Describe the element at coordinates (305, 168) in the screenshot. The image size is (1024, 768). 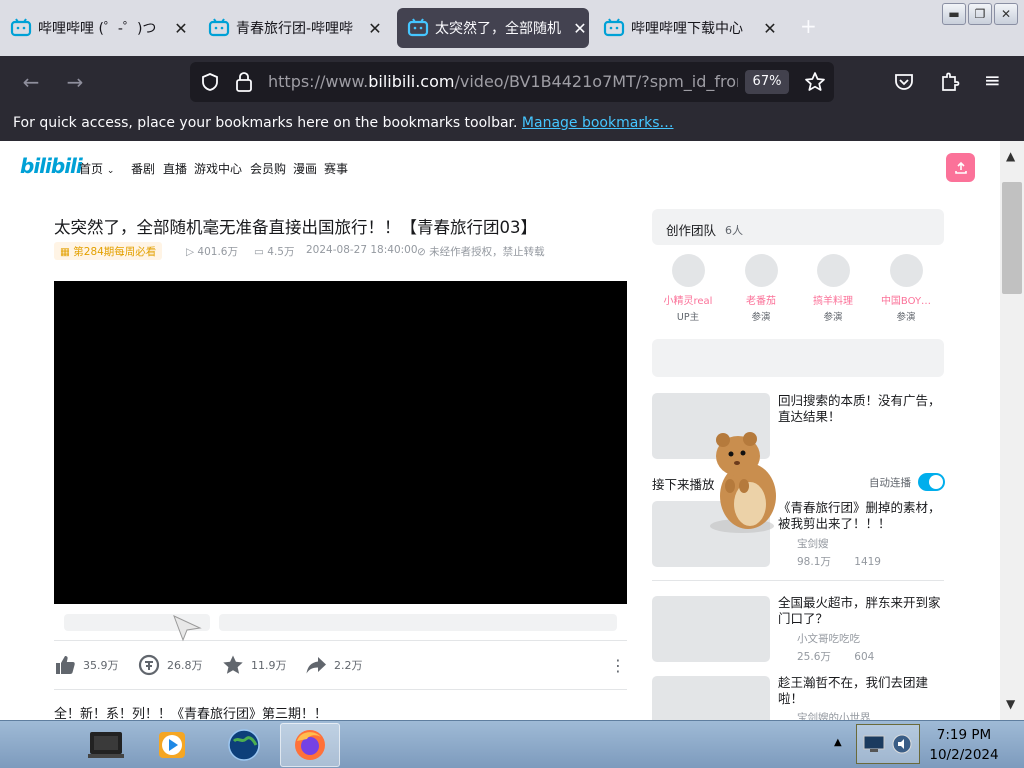
I see `nav-manga: 漫画` at that location.